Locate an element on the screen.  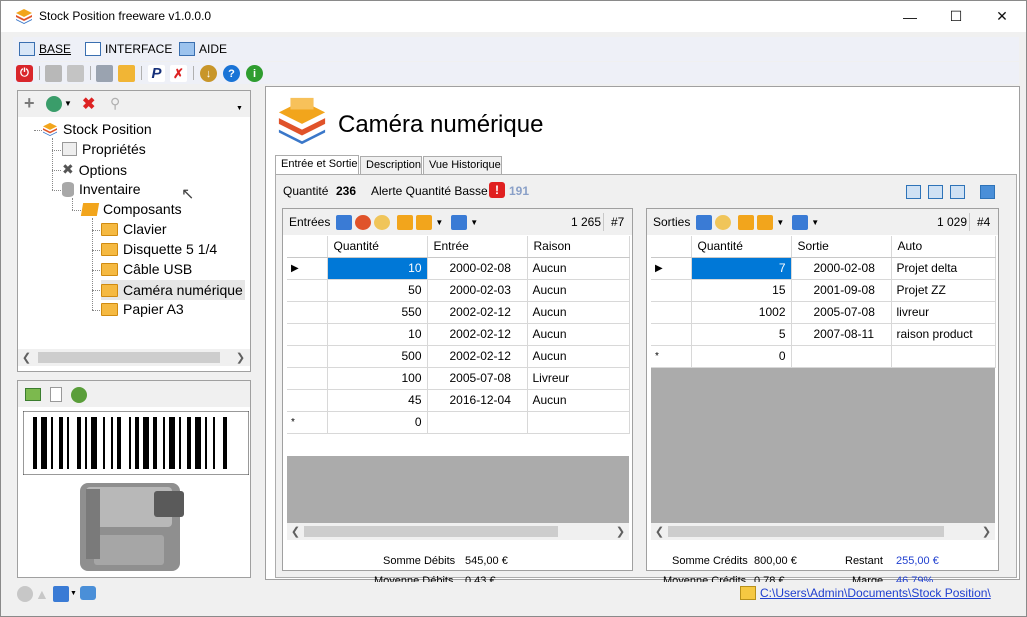
table-row: ▶ 7 2000-02-08 Projet delta is located at coordinates (823, 268).